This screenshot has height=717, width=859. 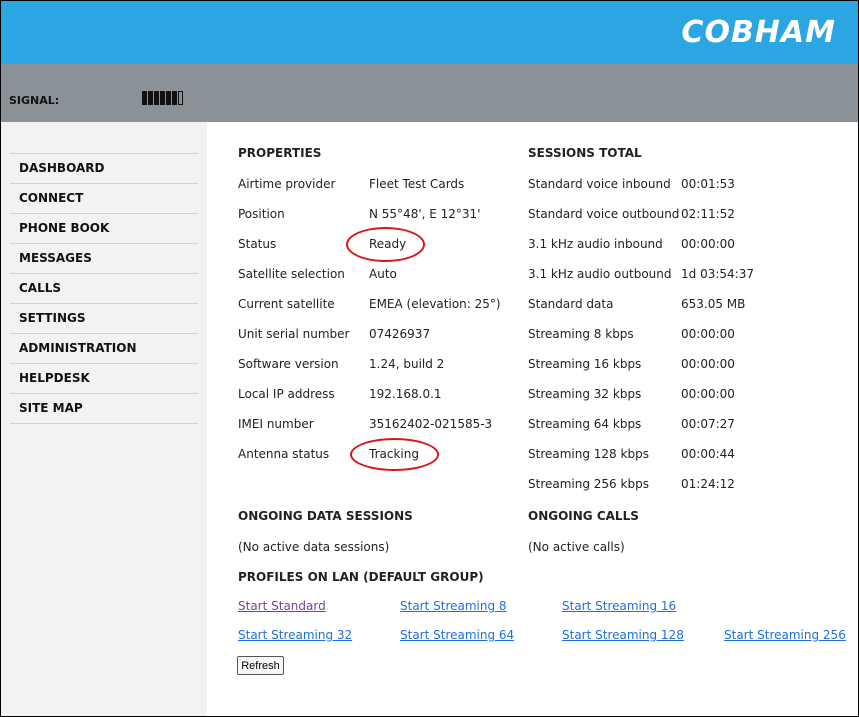 What do you see at coordinates (104, 408) in the screenshot?
I see `sidebar-item-site-map: SITE MAP` at bounding box center [104, 408].